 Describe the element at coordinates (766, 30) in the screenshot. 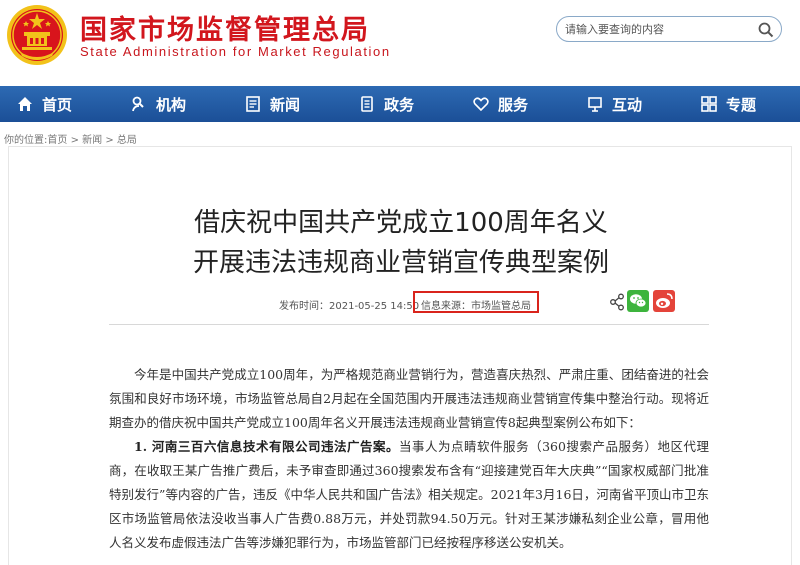

I see `search-icon` at that location.